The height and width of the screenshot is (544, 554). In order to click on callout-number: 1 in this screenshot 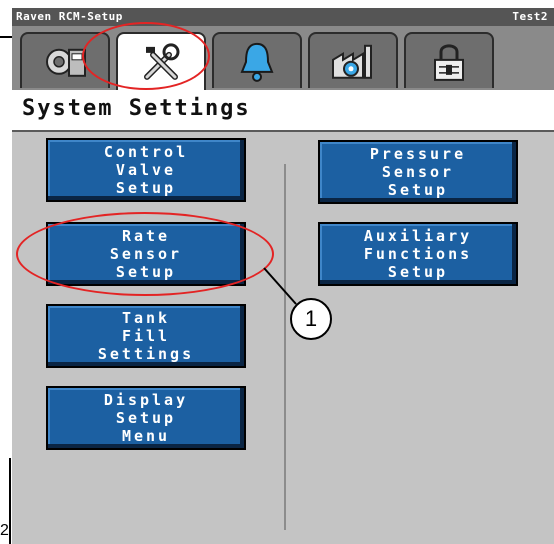, I will do `click(311, 319)`.